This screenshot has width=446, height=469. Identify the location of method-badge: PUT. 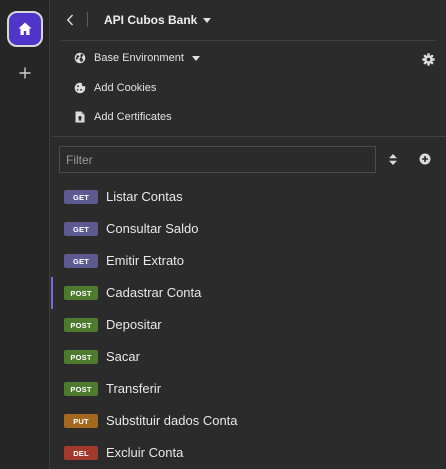
(81, 421).